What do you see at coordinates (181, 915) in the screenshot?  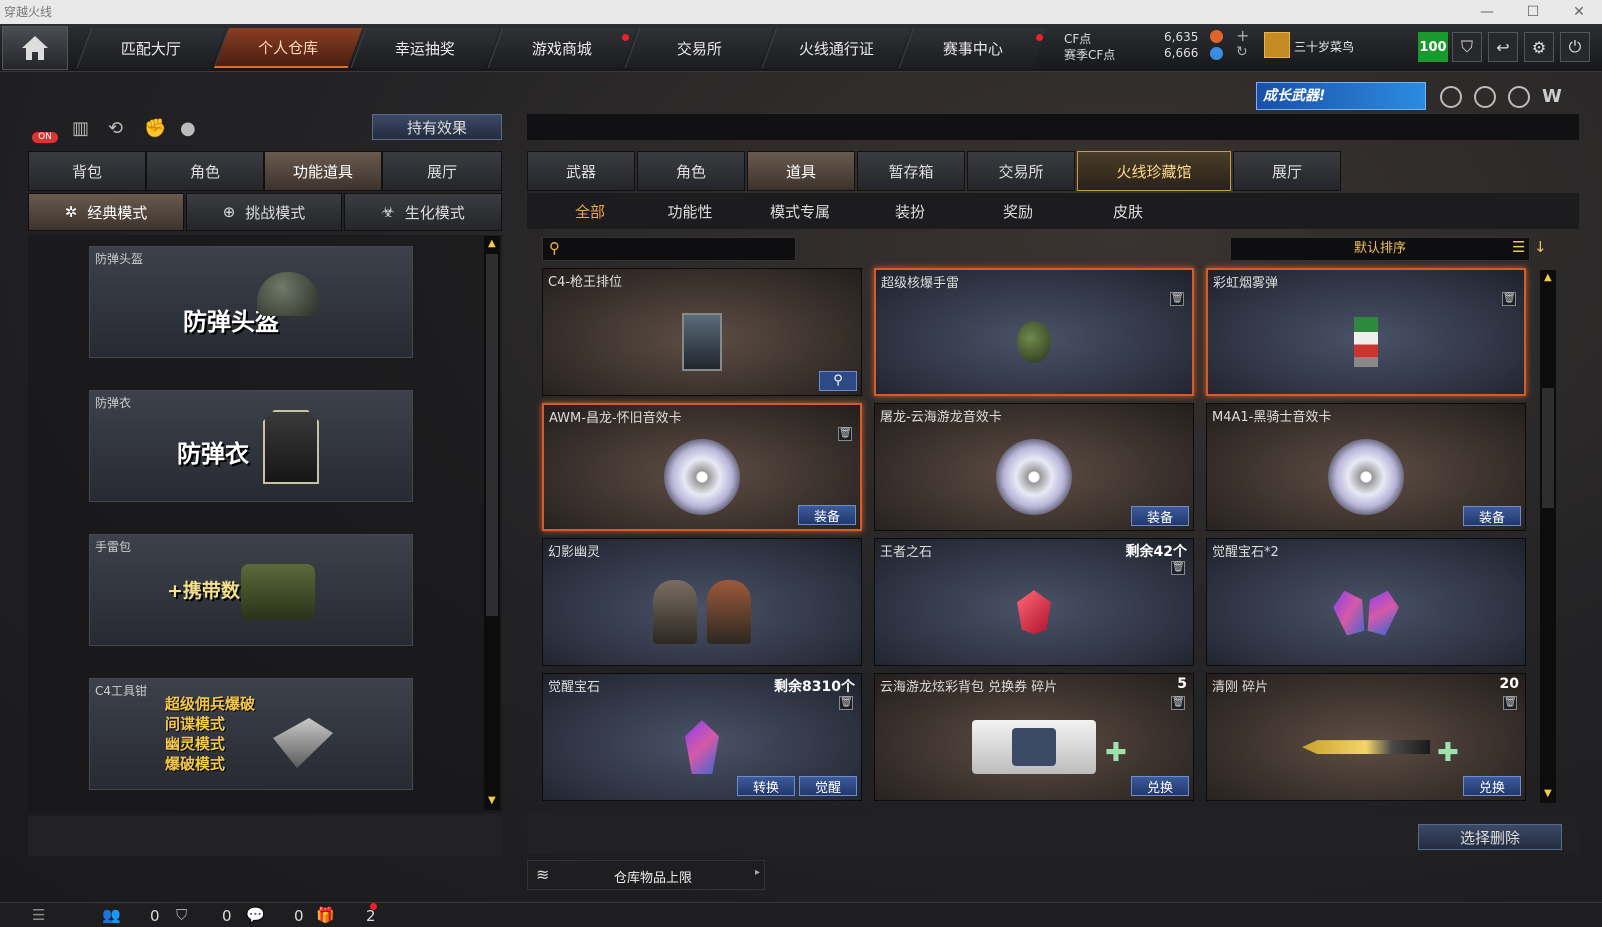 I see `clan-shield-icon: ⛉` at bounding box center [181, 915].